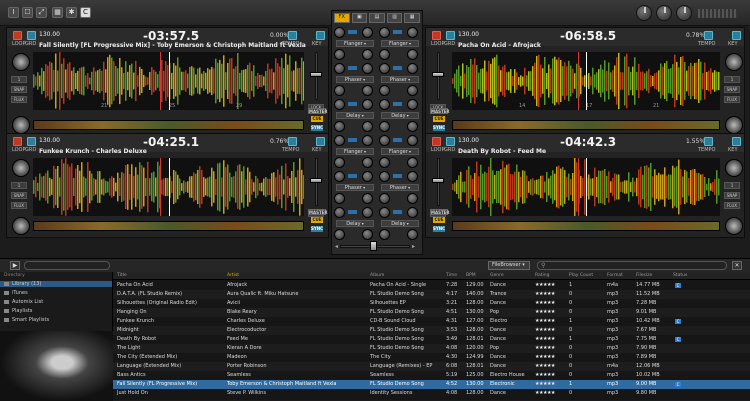 The width and height of the screenshot is (750, 401). Describe the element at coordinates (16, 293) in the screenshot. I see `sidebar-item-itunes: iTunes` at that location.